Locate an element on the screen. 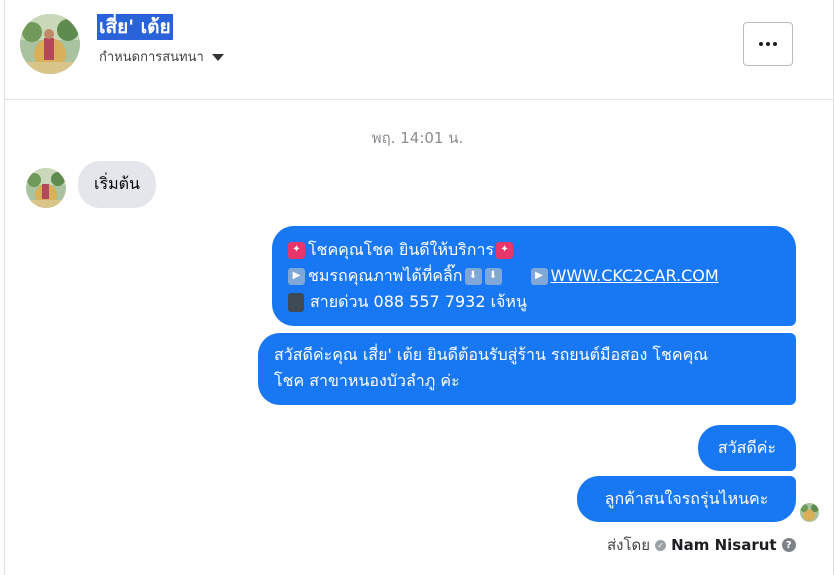 This screenshot has height=575, width=835. more-options-button is located at coordinates (768, 44).